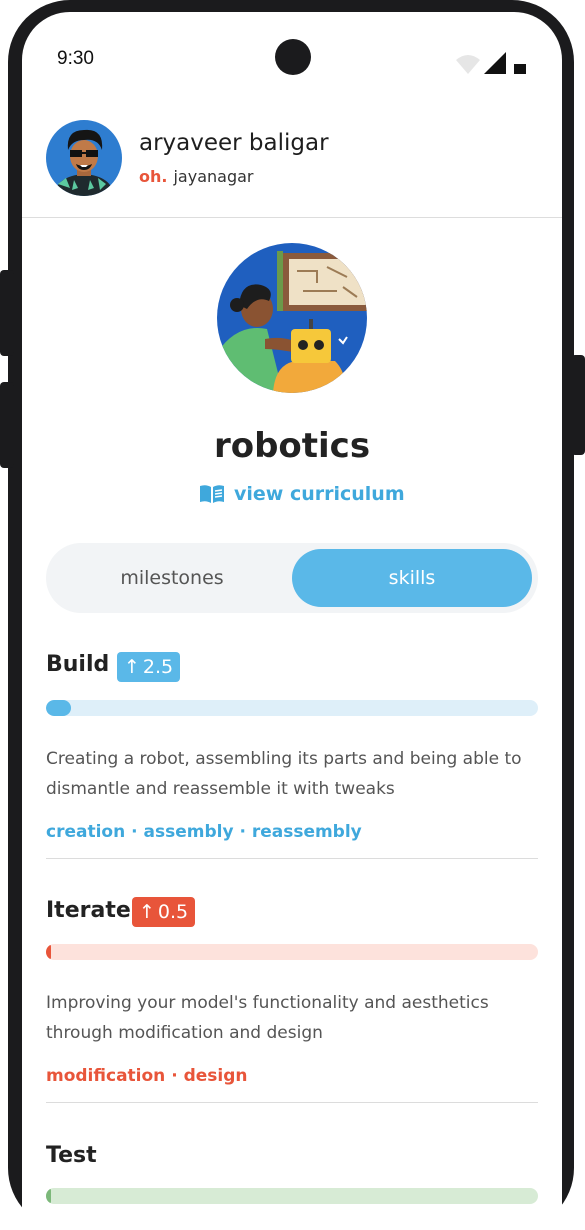 This screenshot has height=1230, width=585. I want to click on status-time: 9:30, so click(75, 58).